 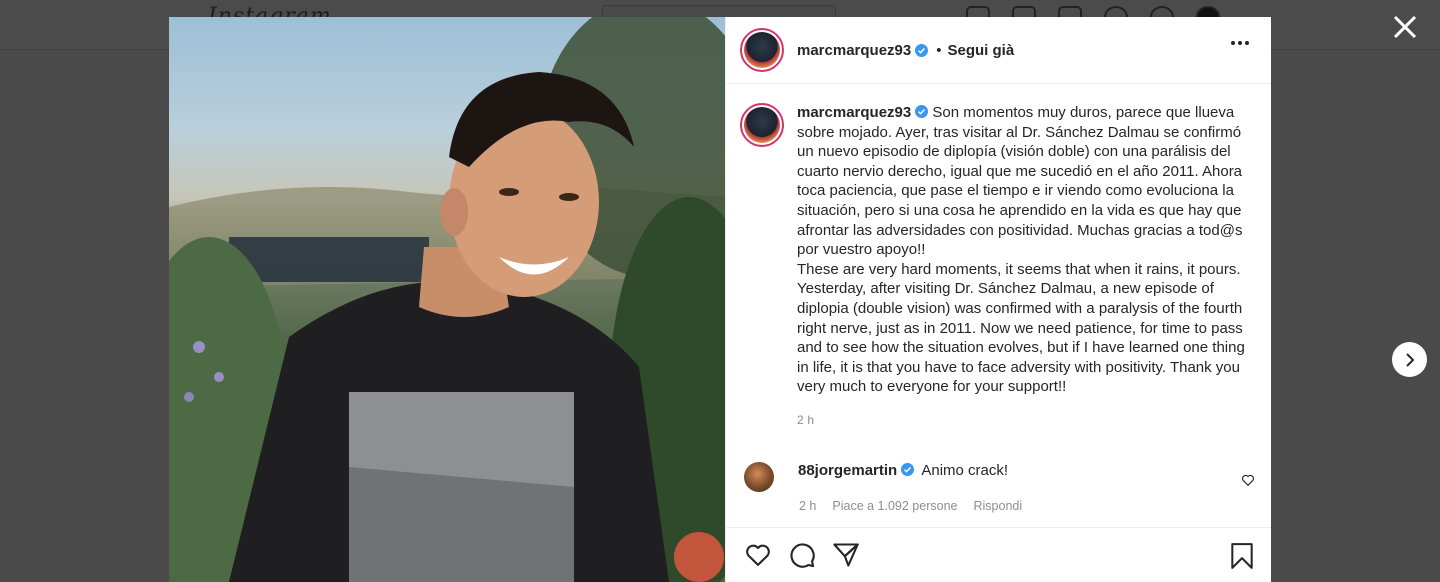 I want to click on commenter-avatar, so click(x=759, y=477).